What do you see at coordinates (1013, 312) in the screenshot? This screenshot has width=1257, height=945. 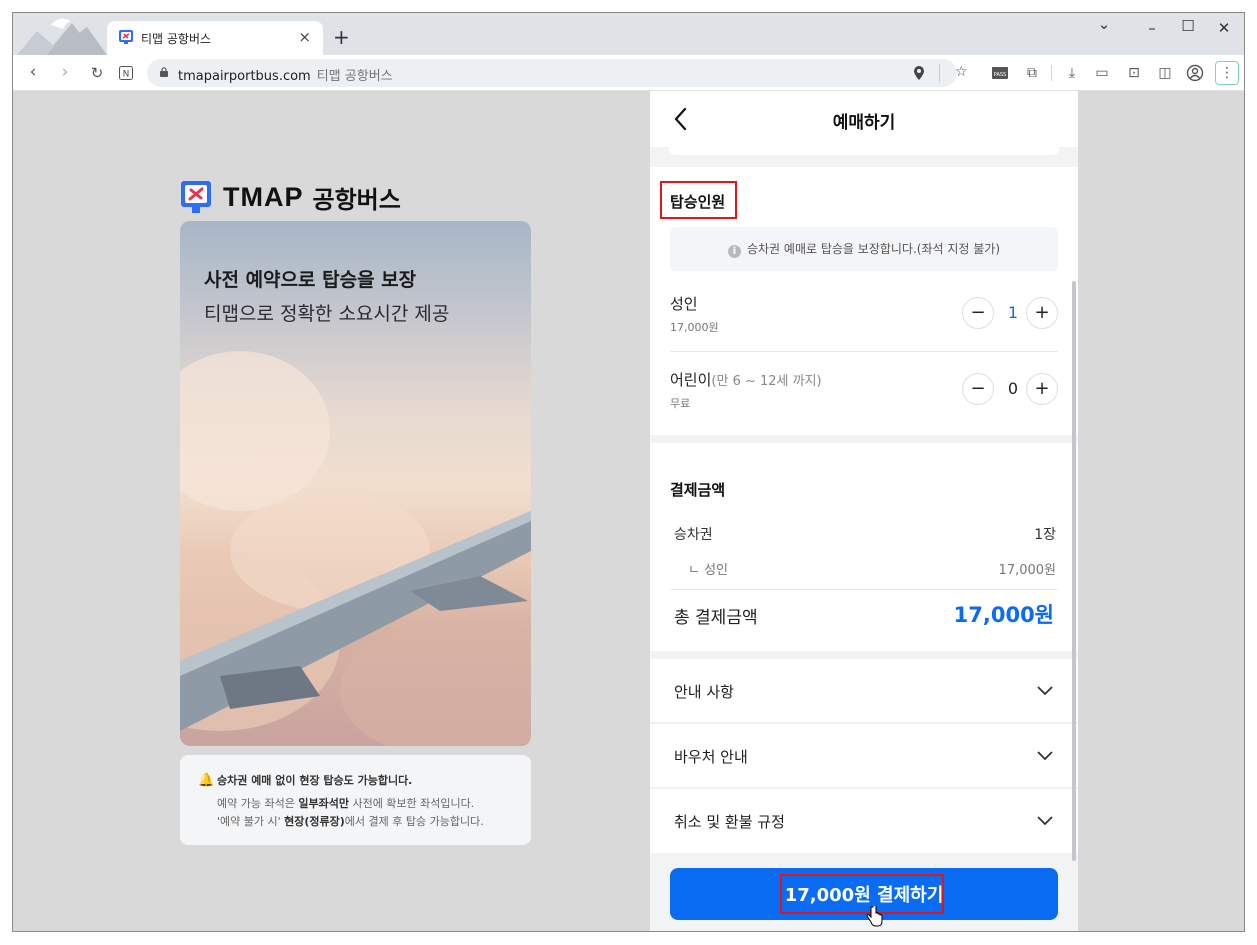 I see `adult-count: 1` at bounding box center [1013, 312].